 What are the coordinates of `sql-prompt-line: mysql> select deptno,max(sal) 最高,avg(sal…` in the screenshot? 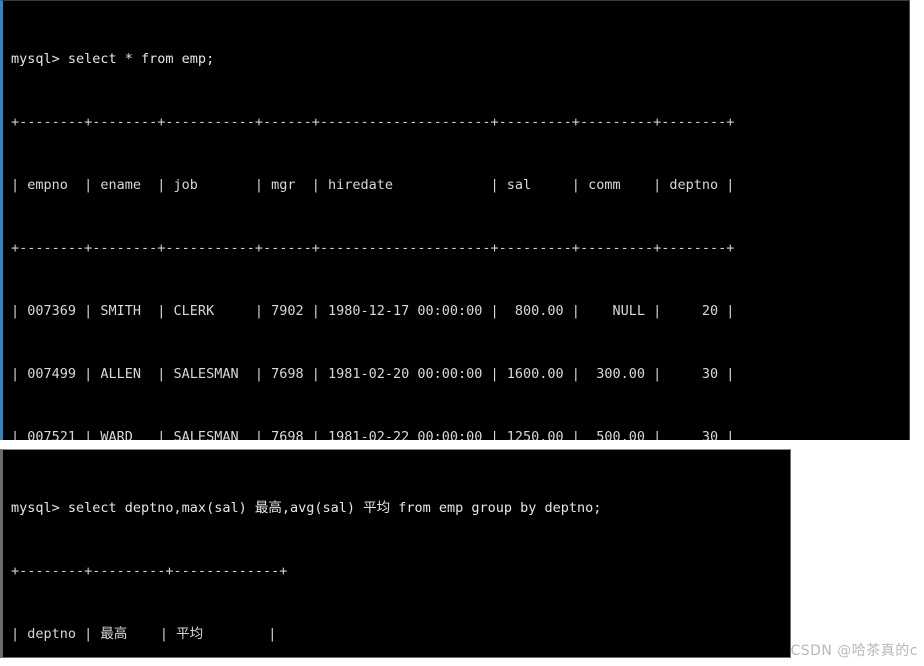 It's located at (306, 508).